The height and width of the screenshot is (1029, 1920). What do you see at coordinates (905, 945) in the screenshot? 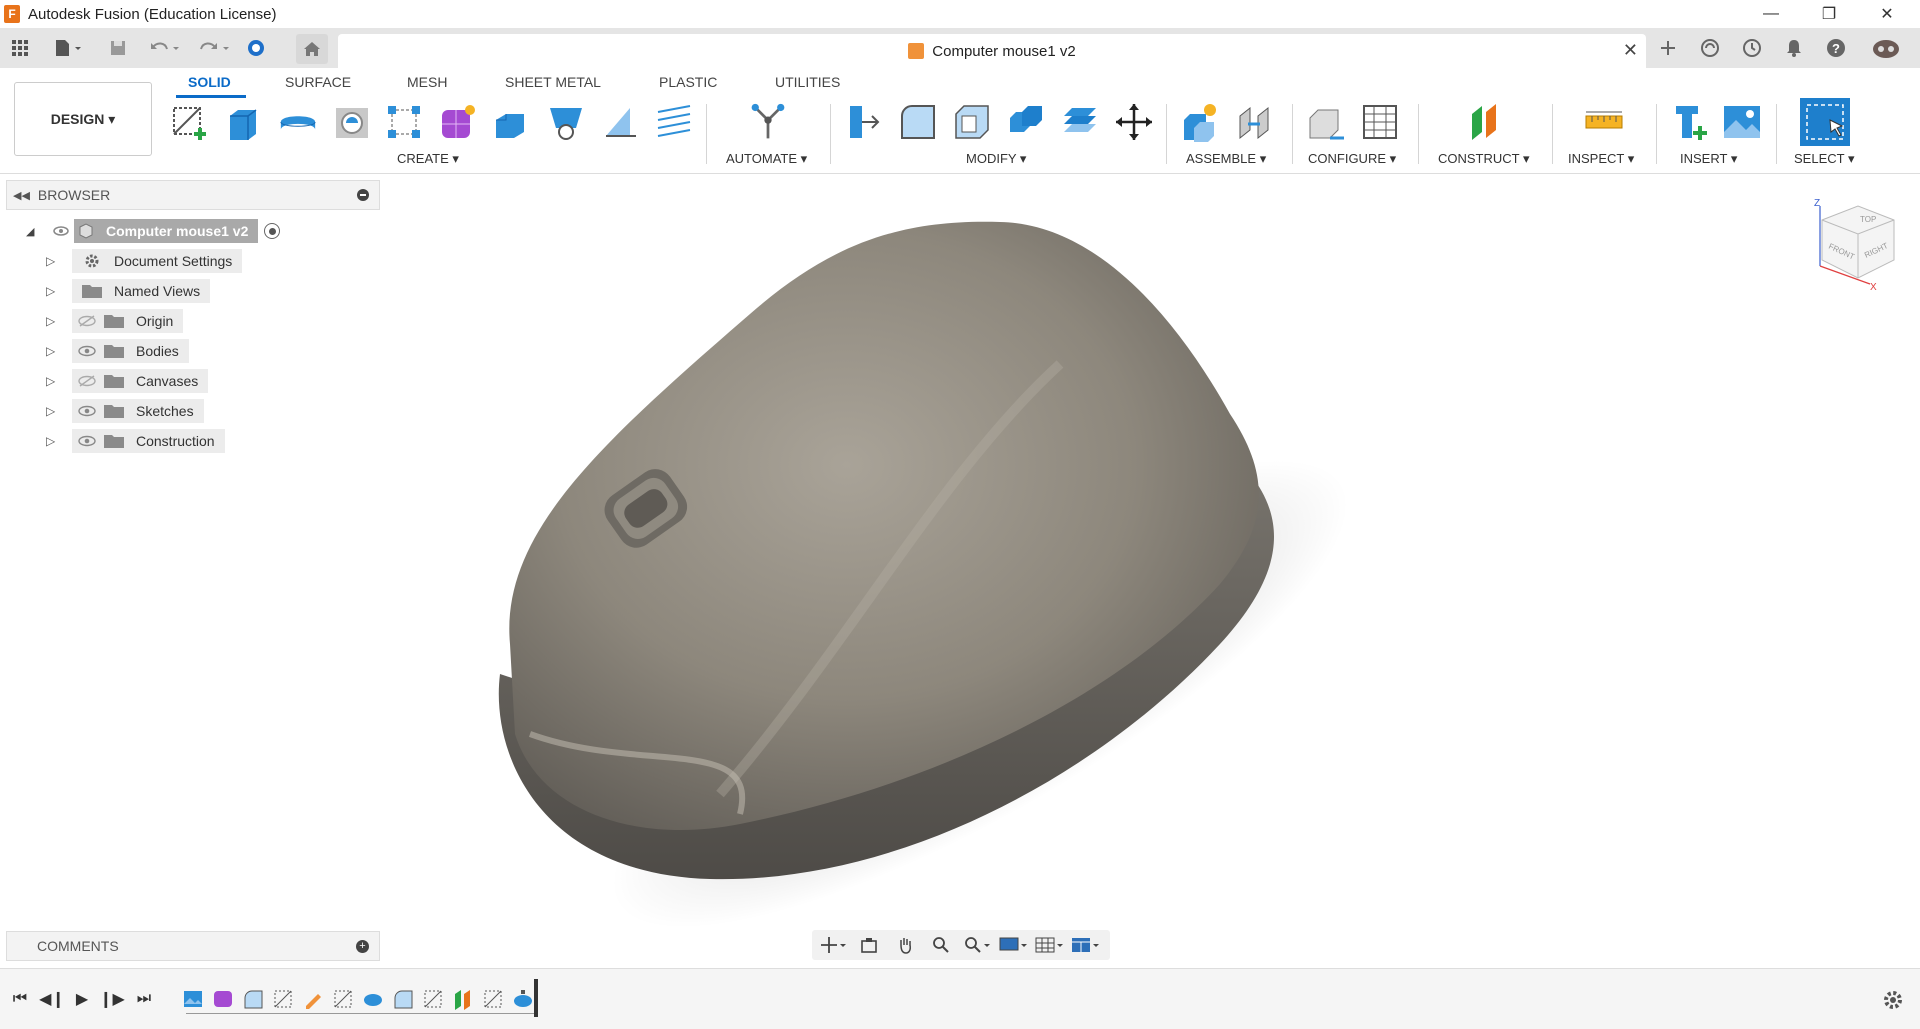
I see `pan-hand-icon` at bounding box center [905, 945].